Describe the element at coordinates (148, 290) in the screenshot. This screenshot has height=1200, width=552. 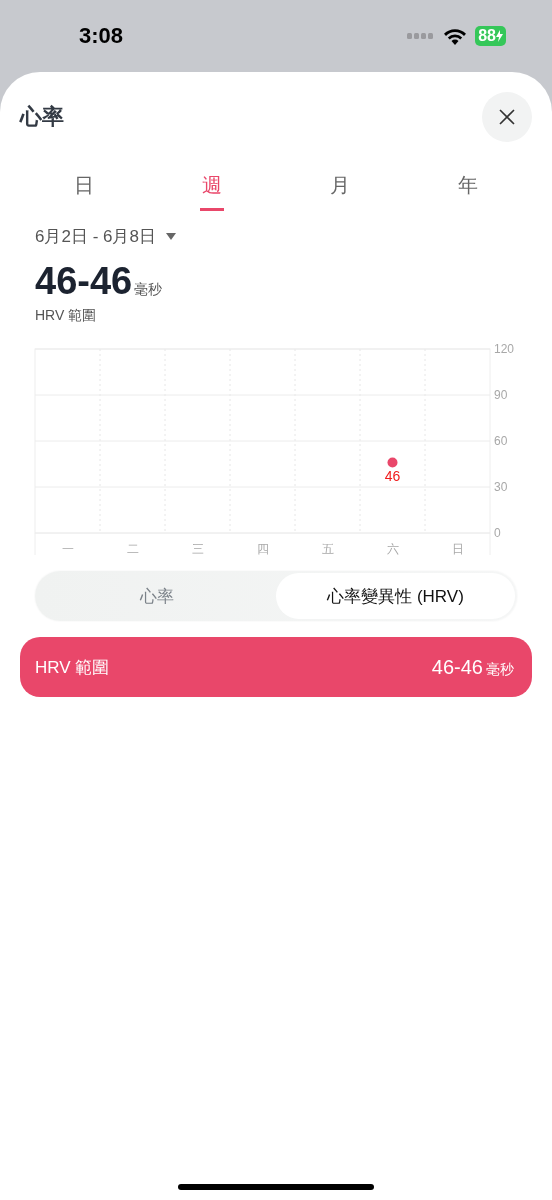
I see `range-unit: 毫秒` at that location.